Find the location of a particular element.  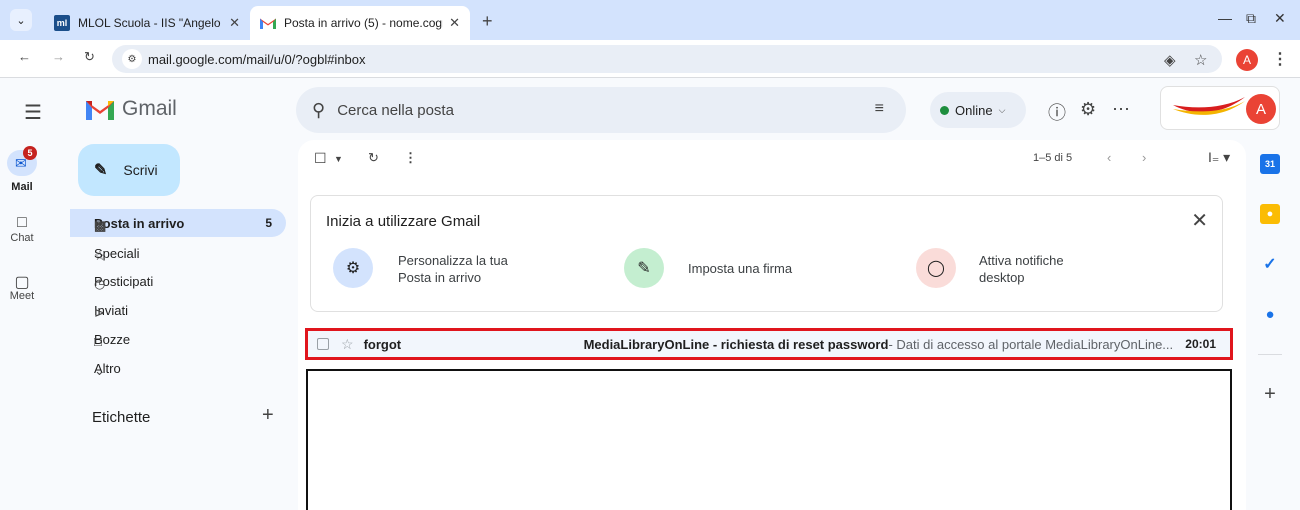

next-page-icon: › is located at coordinates (1144, 157).